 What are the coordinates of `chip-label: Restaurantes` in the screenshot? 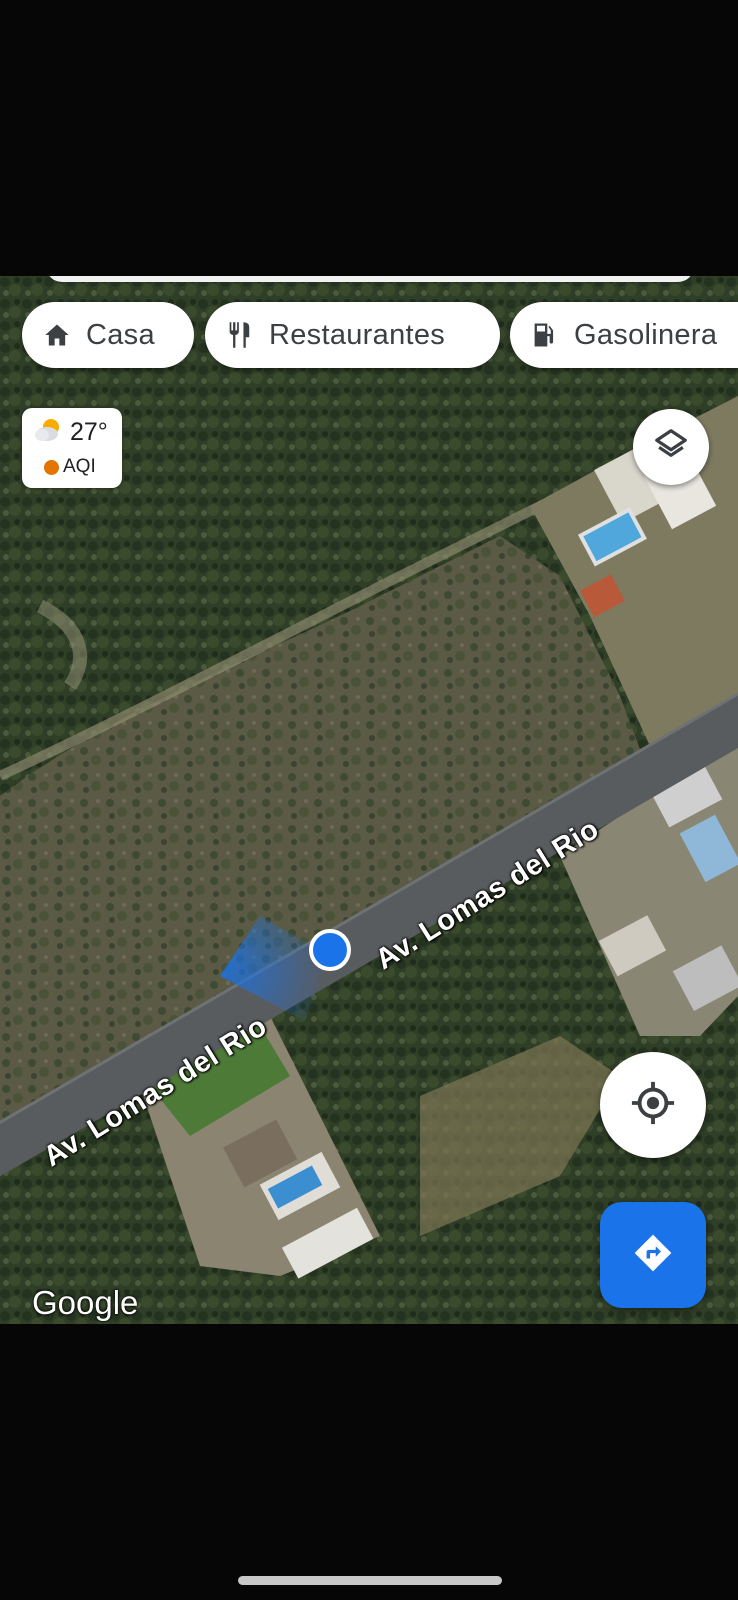 It's located at (357, 334).